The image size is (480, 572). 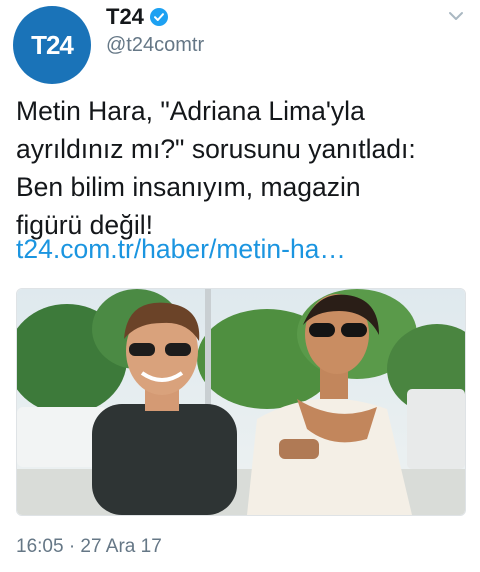 What do you see at coordinates (190, 111) in the screenshot?
I see `tweet-text-line: Metin Hara, "Adriana Lima'yla` at bounding box center [190, 111].